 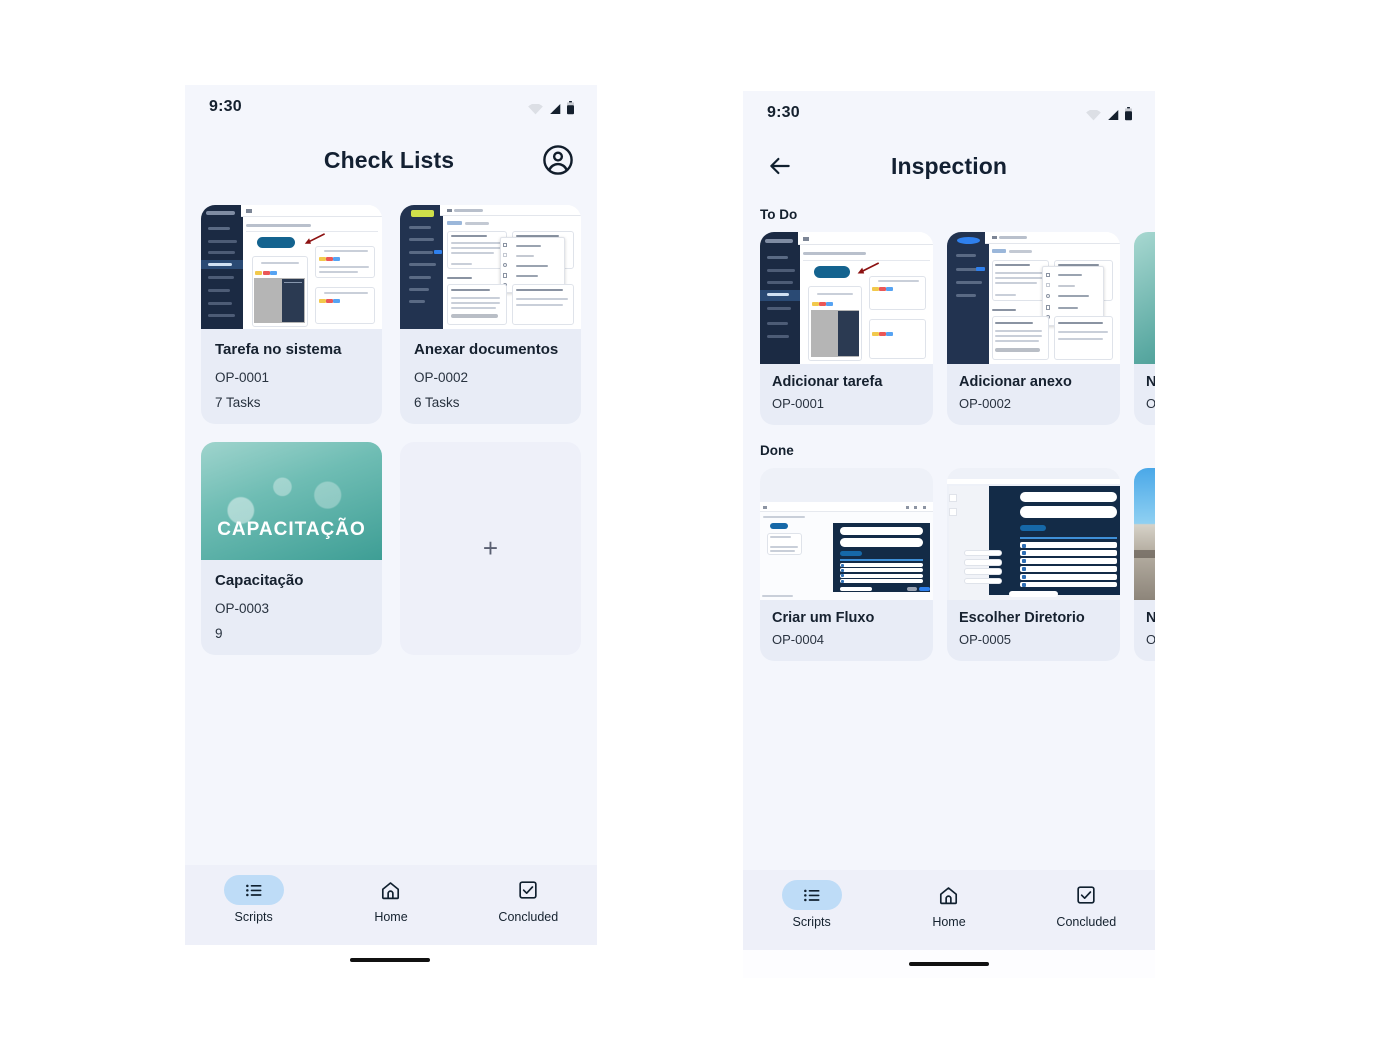 I want to click on app-bar: Inspection, so click(x=949, y=166).